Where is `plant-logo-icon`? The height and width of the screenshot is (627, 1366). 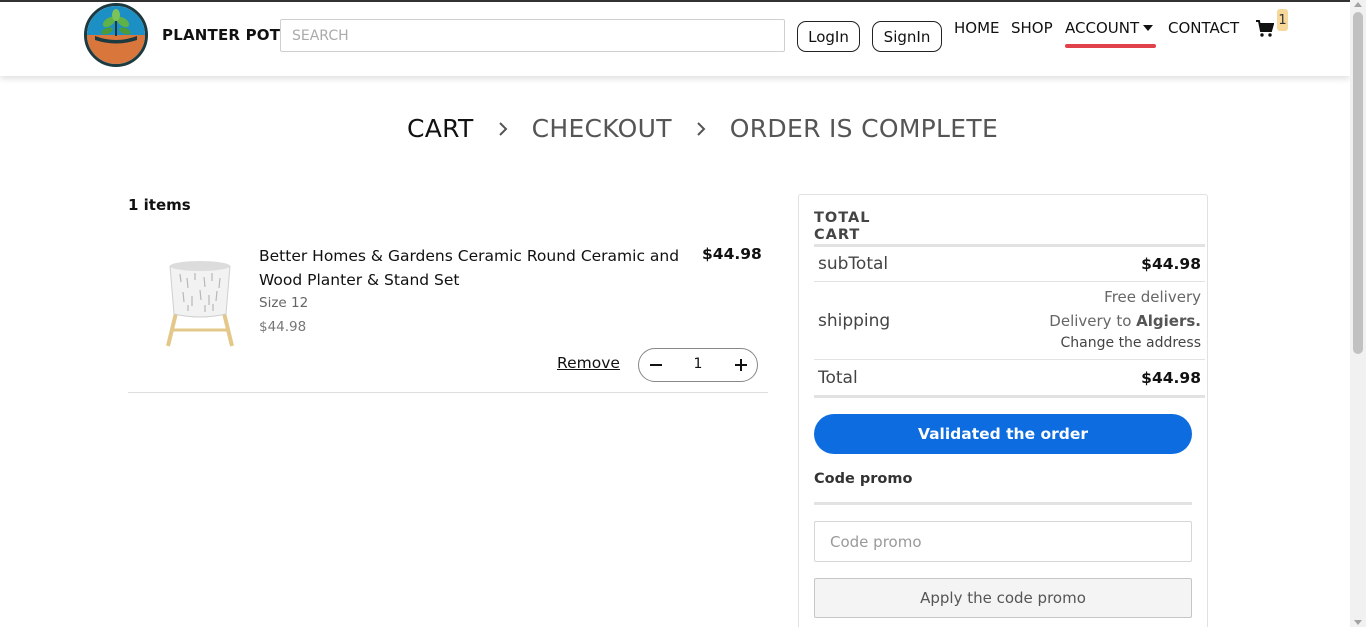
plant-logo-icon is located at coordinates (116, 35).